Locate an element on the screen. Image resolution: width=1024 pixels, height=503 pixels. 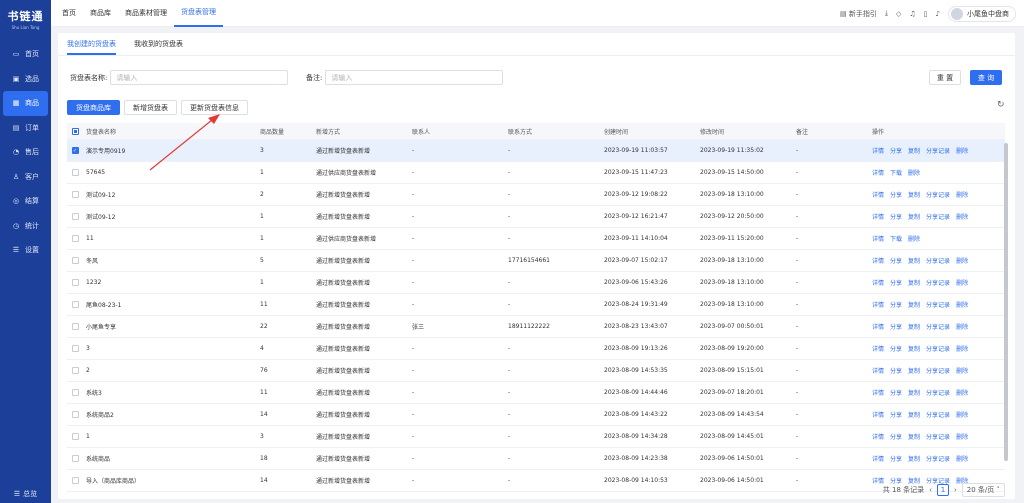
sidebar-item-5: ♙ 客户 is located at coordinates (25, 177).